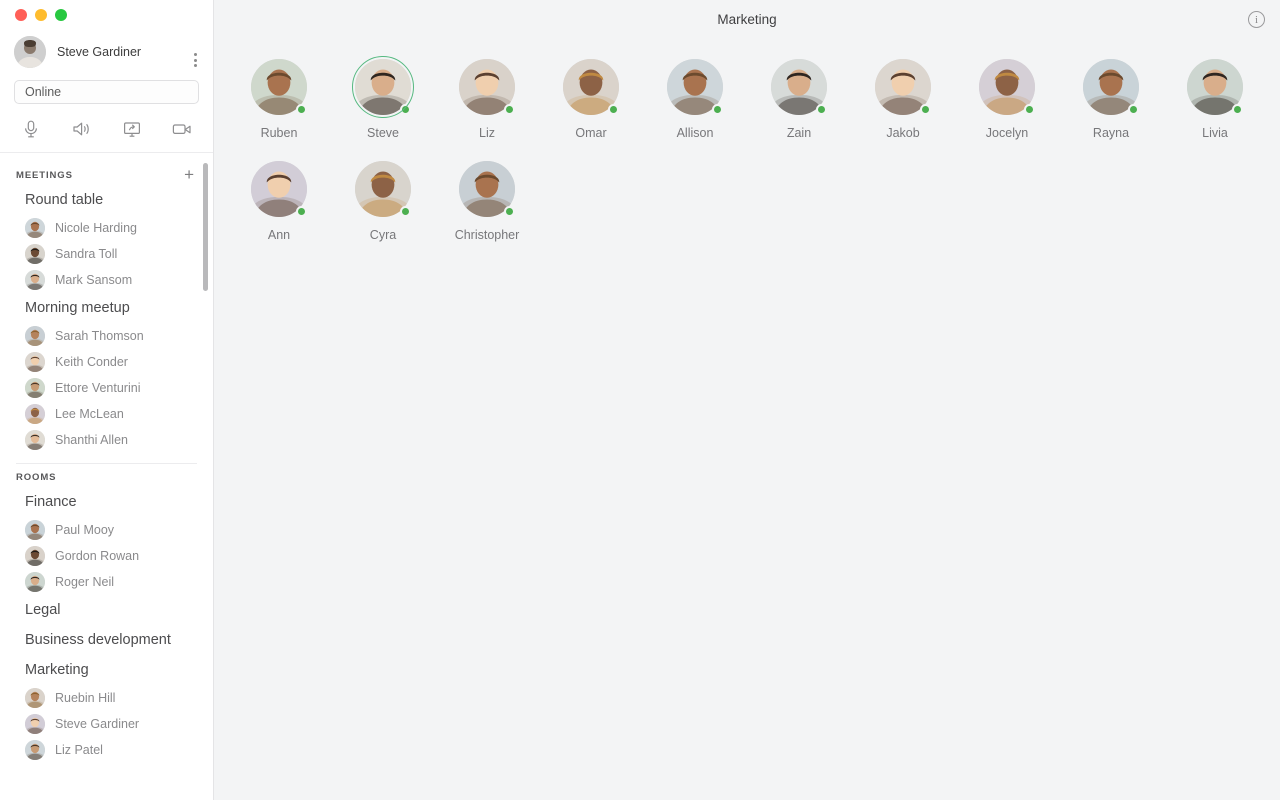  What do you see at coordinates (99, 52) in the screenshot?
I see `profile-name: Steve Gardiner` at bounding box center [99, 52].